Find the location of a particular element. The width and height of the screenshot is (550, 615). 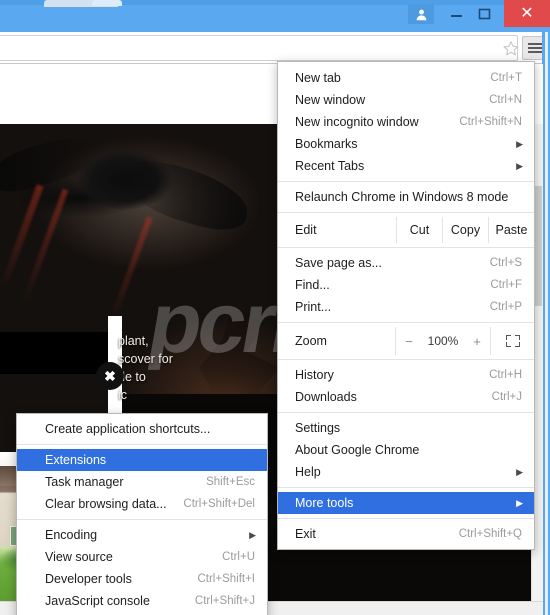

submenu-item-view-source: View source Ctrl+U is located at coordinates (142, 557).